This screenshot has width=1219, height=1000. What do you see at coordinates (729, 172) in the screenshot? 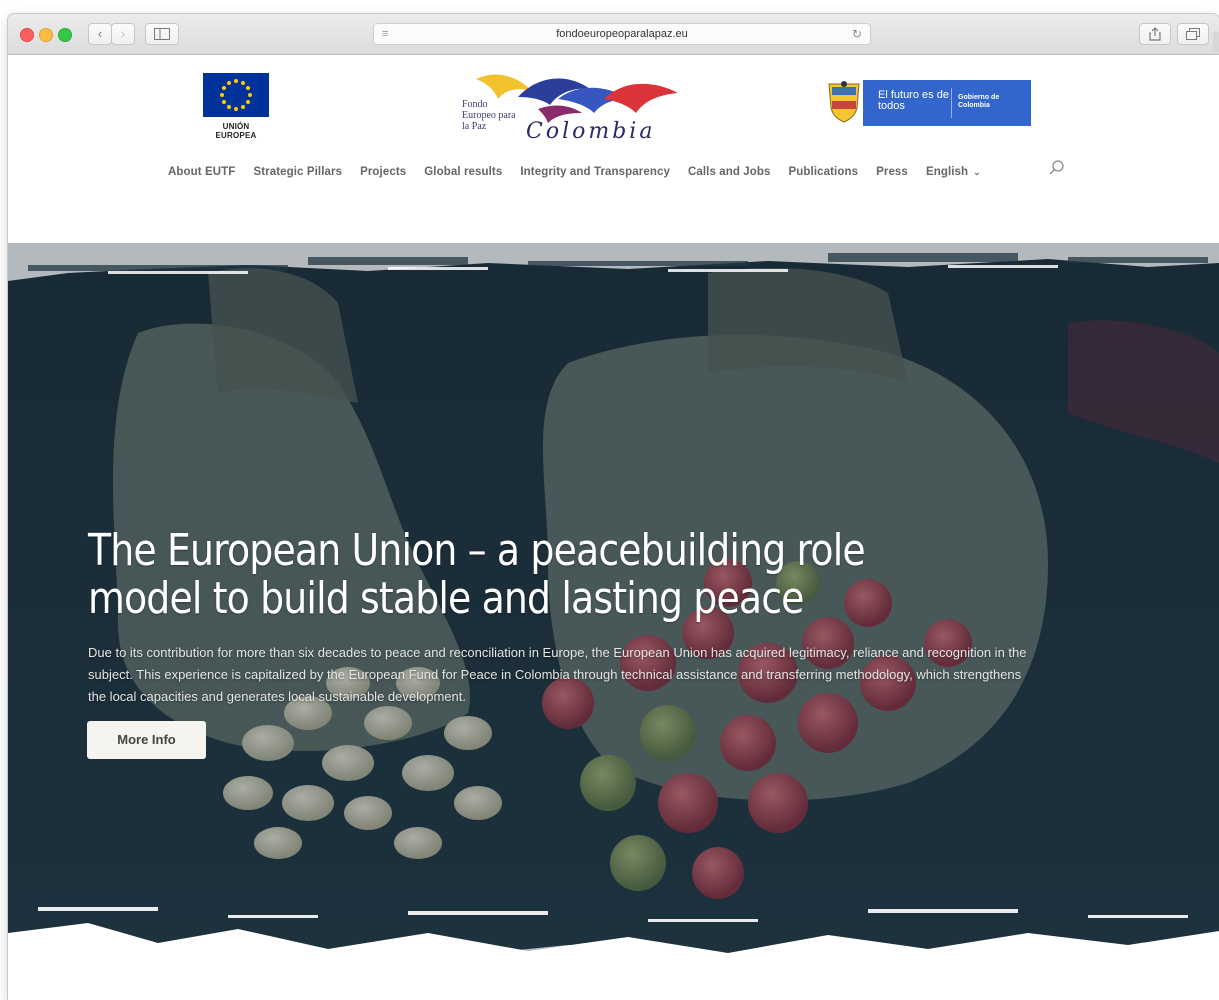
I see `nav-item-calls-jobs: Calls and Jobs` at bounding box center [729, 172].